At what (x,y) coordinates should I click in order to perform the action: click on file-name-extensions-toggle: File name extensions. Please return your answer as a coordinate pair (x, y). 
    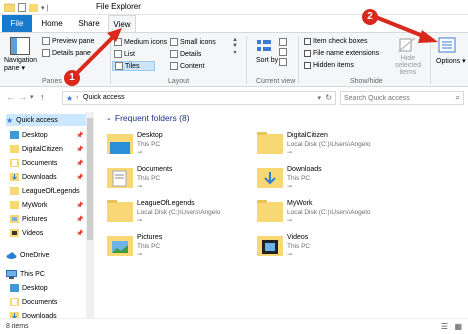
    Looking at the image, I should click on (341, 53).